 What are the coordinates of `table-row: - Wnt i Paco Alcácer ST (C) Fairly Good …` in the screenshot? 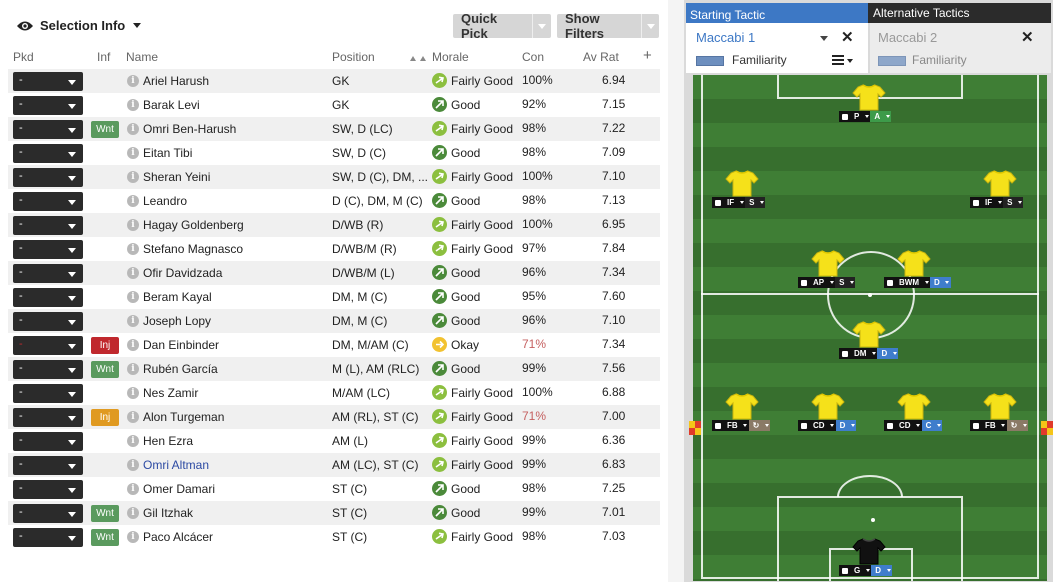 It's located at (334, 537).